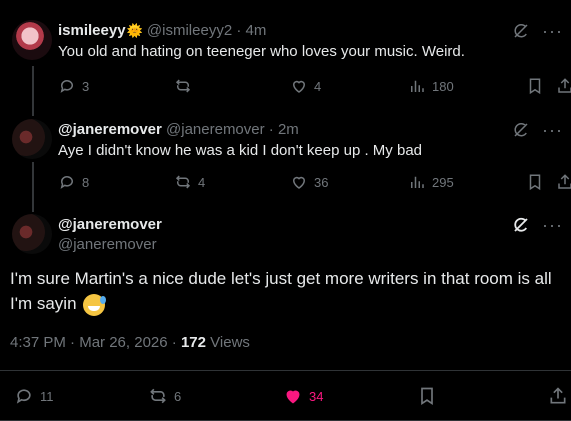  What do you see at coordinates (288, 129) in the screenshot?
I see `timestamp: 2m` at bounding box center [288, 129].